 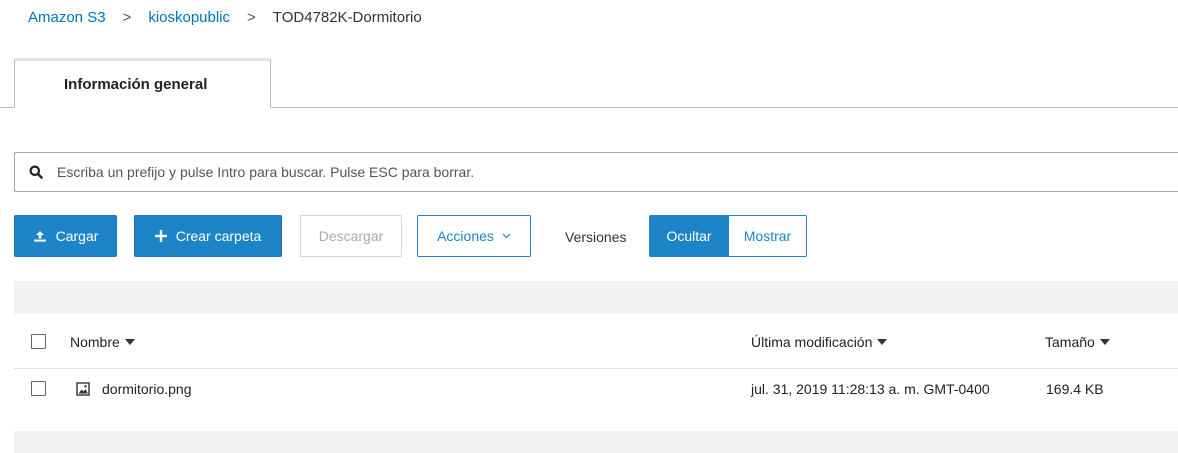 I want to click on breadcrumb-bucket: kioskopublic, so click(x=189, y=17).